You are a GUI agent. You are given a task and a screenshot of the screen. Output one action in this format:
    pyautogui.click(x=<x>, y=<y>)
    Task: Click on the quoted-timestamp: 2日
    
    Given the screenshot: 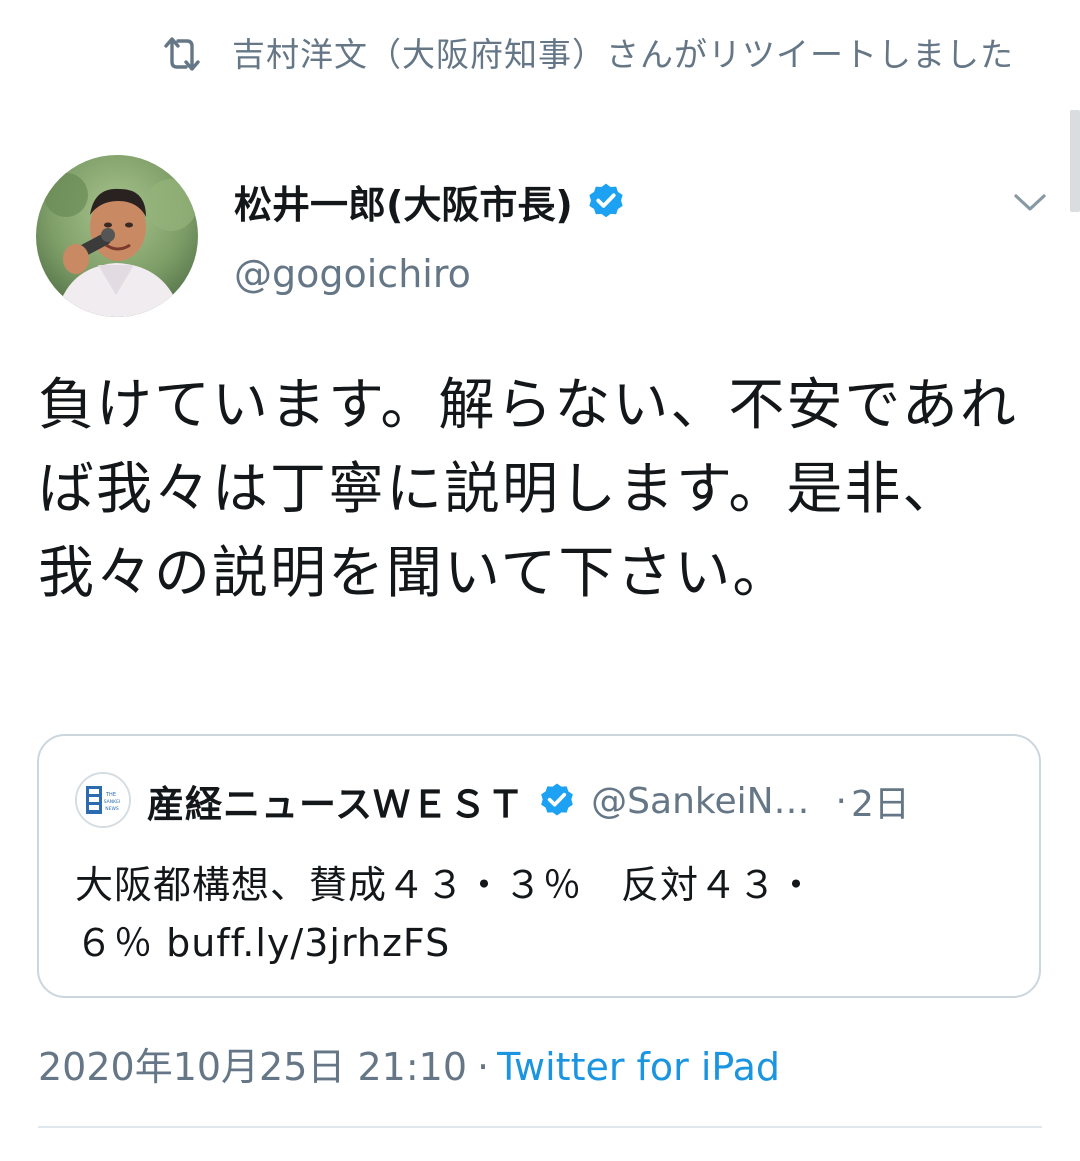 What is the action you would take?
    pyautogui.click(x=880, y=801)
    